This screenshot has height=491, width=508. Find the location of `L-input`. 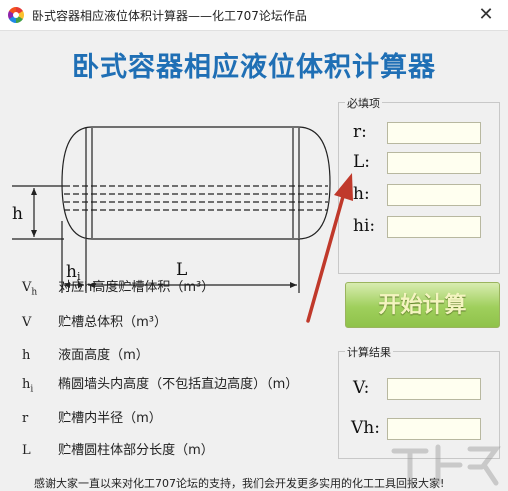

L-input is located at coordinates (434, 163).